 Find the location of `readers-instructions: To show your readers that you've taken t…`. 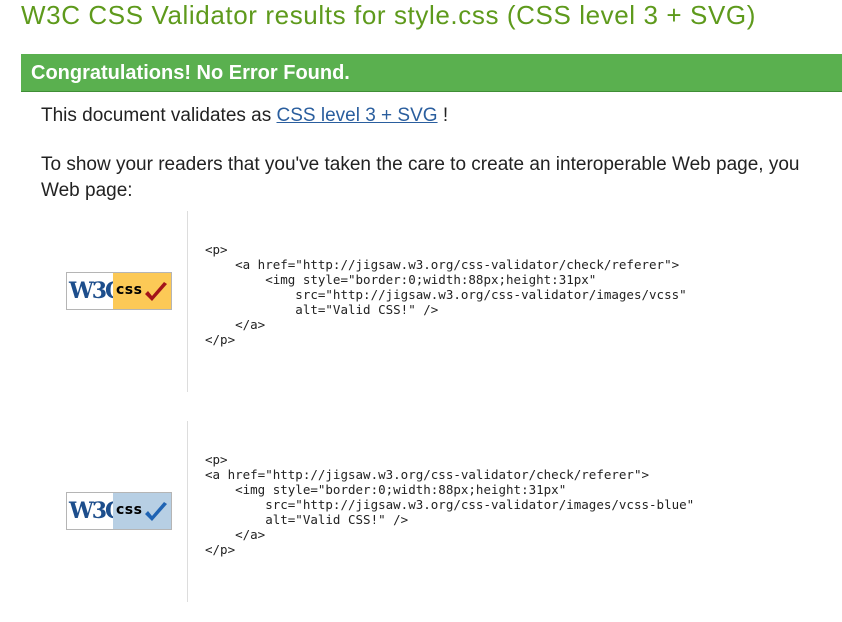

readers-instructions: To show your readers that you've taken t… is located at coordinates (441, 178).